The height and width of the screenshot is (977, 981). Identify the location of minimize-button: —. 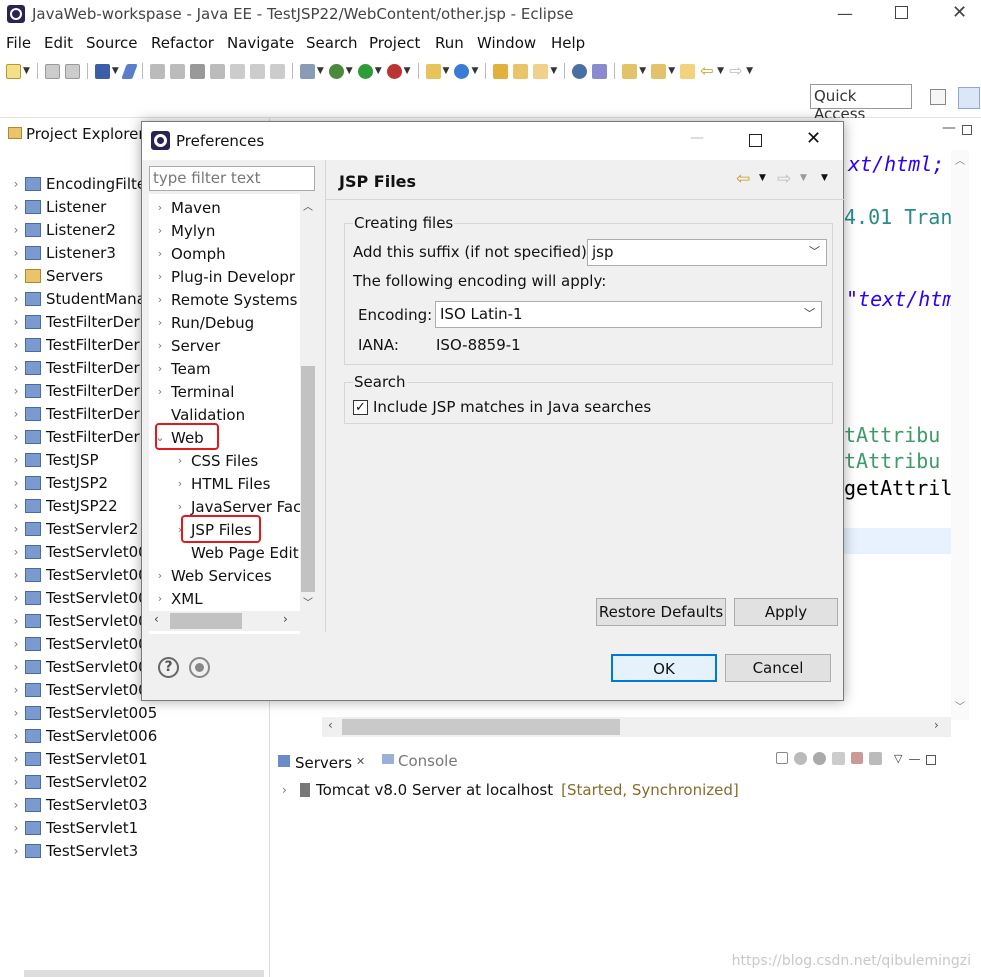
(845, 13).